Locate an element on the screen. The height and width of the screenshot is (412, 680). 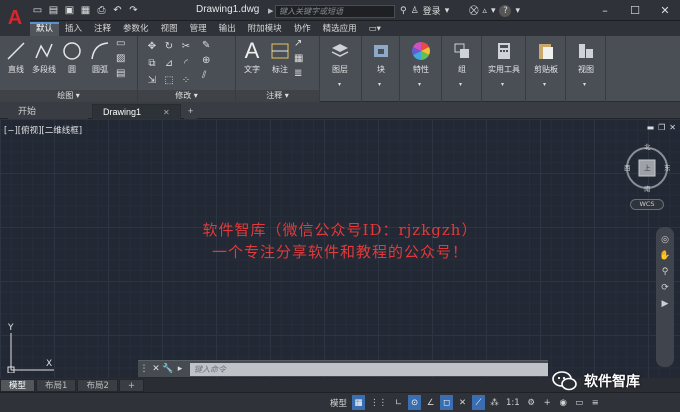
cart-icon: ⛒ is located at coordinates (473, 11).